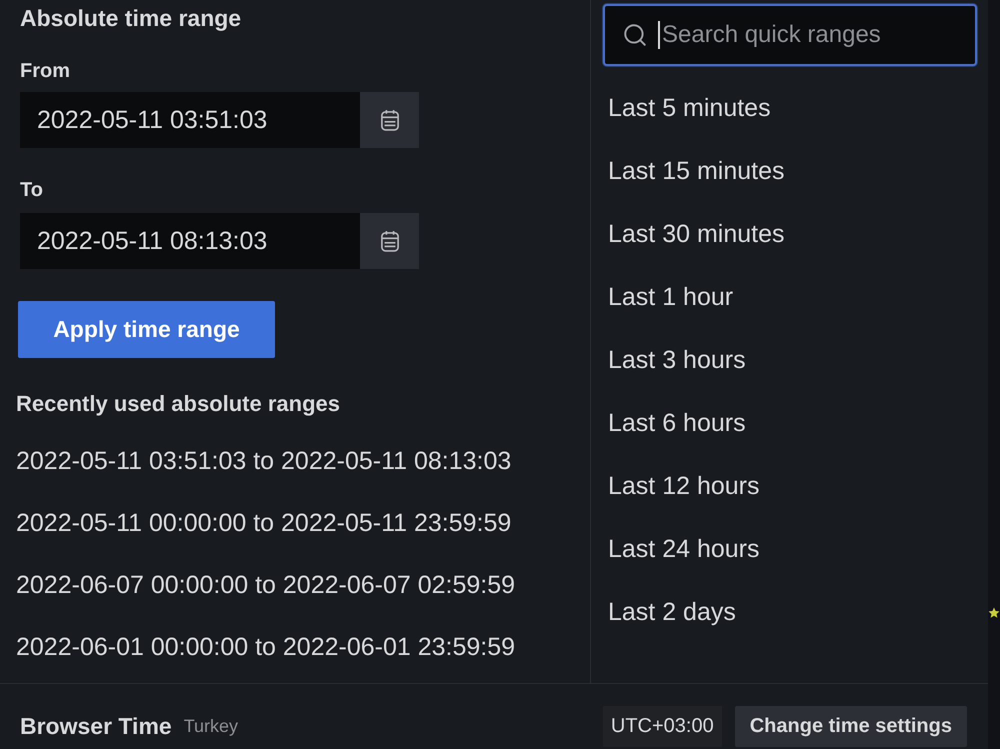 This screenshot has width=1000, height=749. I want to click on utc-offset: UTC+03:00, so click(662, 726).